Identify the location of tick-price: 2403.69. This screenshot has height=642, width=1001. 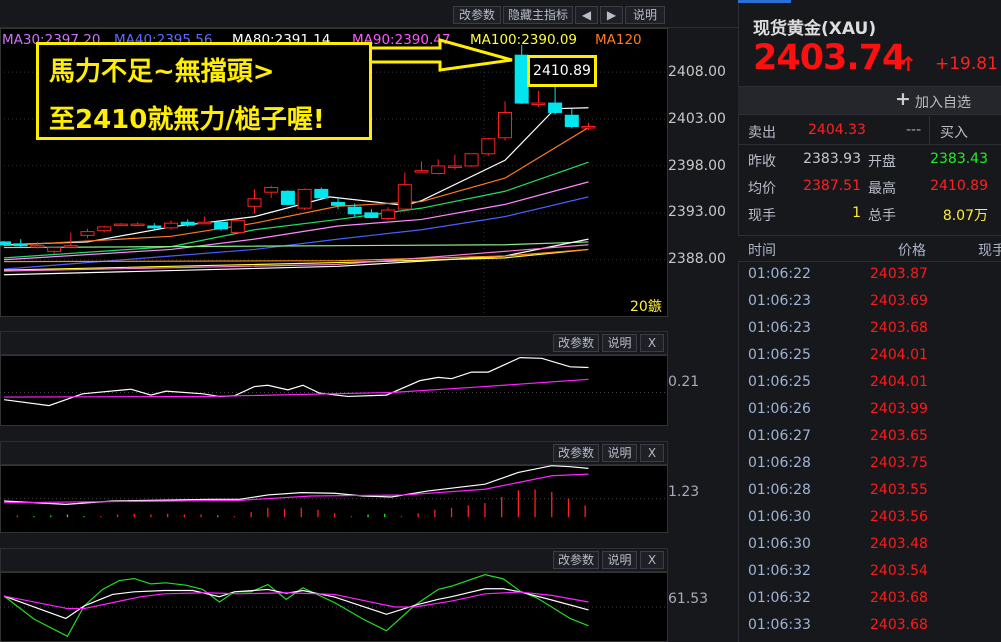
(899, 301).